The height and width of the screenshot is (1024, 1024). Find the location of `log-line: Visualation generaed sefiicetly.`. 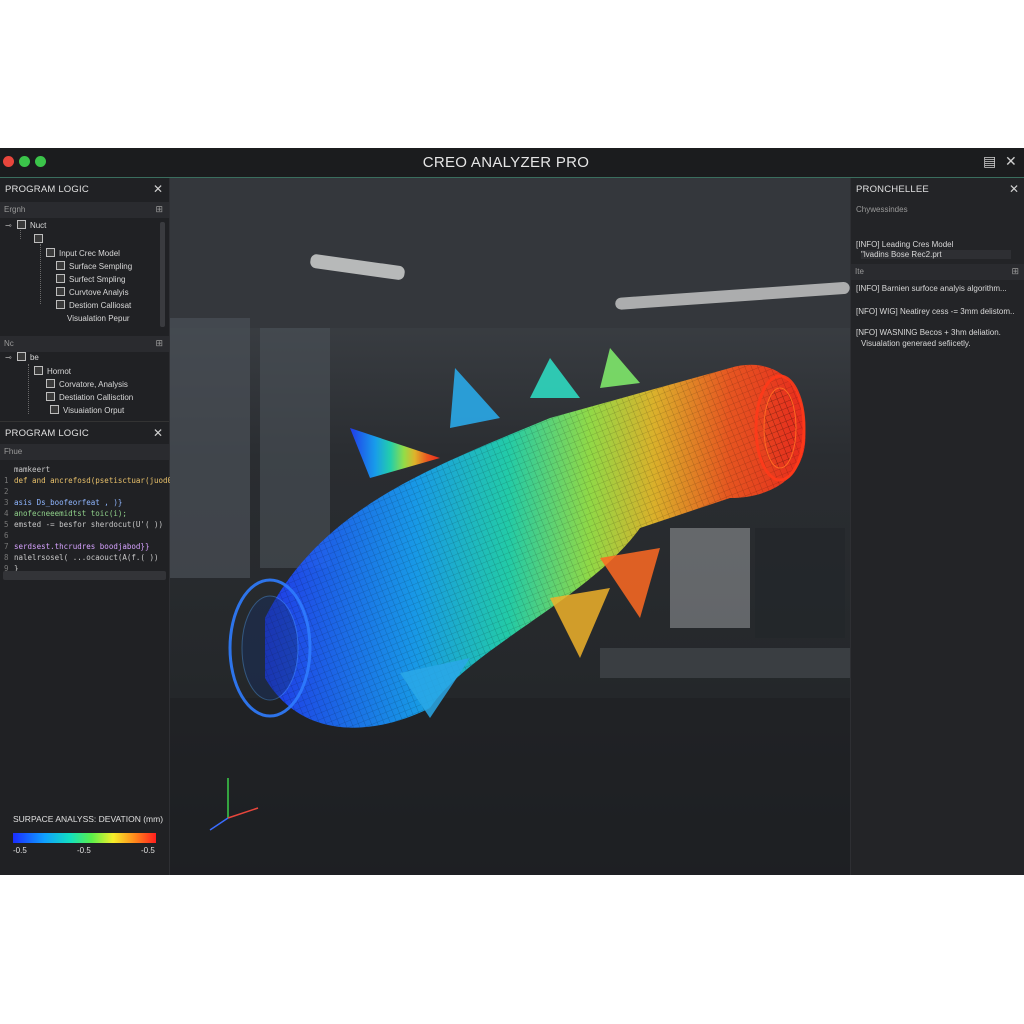

log-line: Visualation generaed sefiicetly. is located at coordinates (916, 343).